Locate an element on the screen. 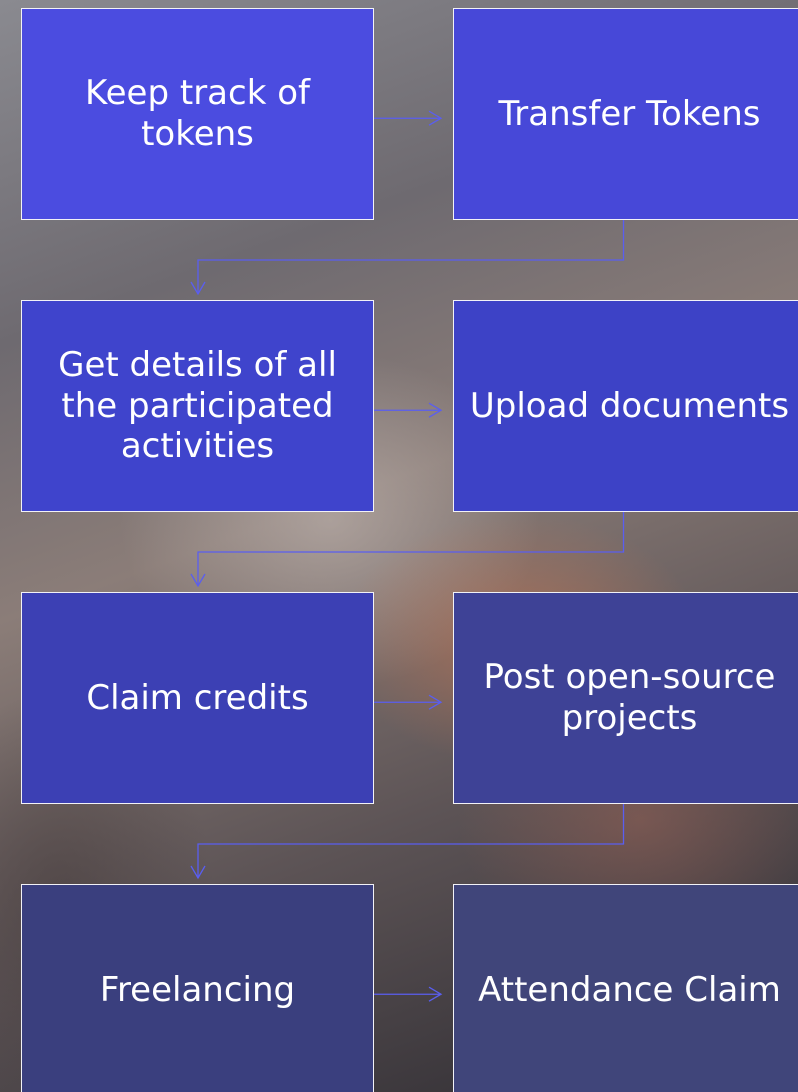  node-attendance-claim: Attendance Claim is located at coordinates (625, 988).